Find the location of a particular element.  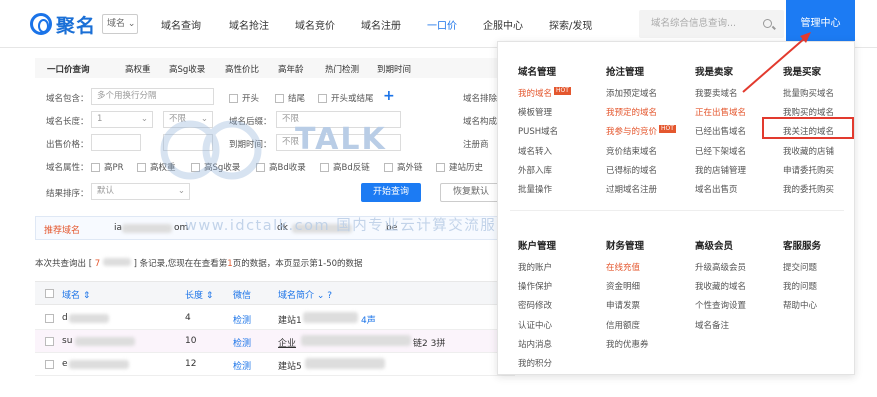

menu-item: 在线充值 is located at coordinates (623, 267).